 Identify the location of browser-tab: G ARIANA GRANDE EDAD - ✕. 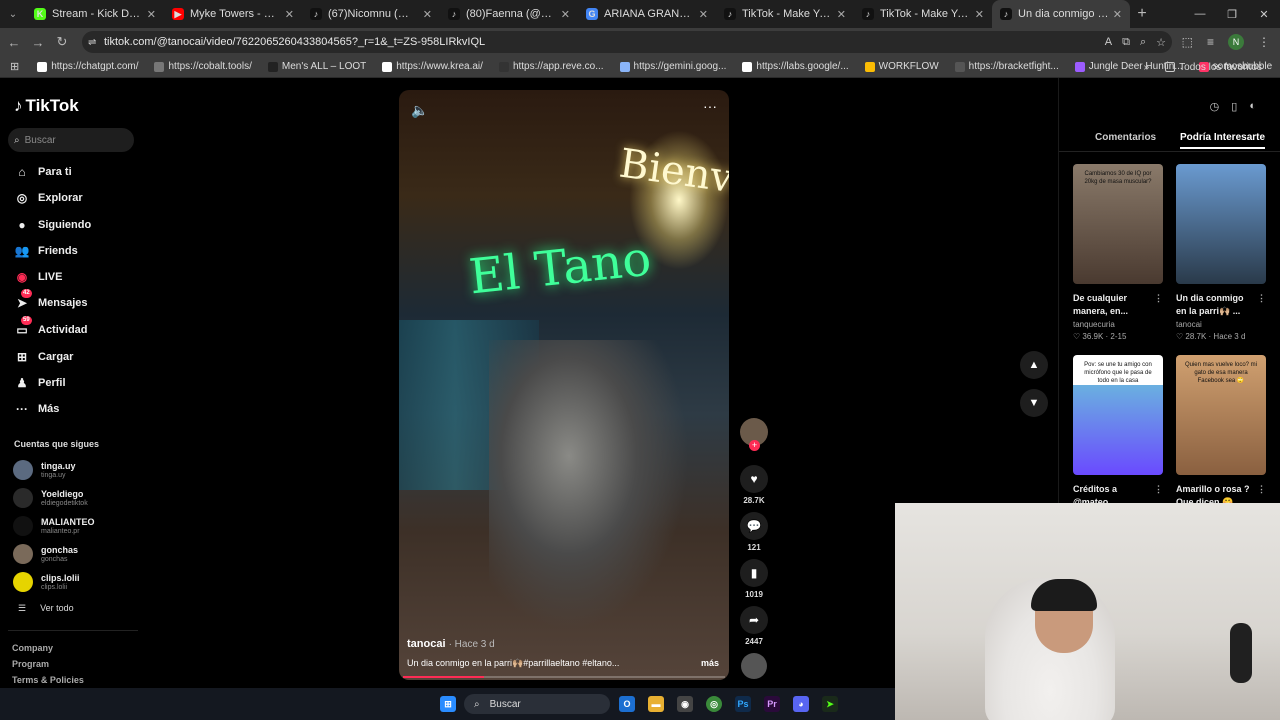
(647, 14).